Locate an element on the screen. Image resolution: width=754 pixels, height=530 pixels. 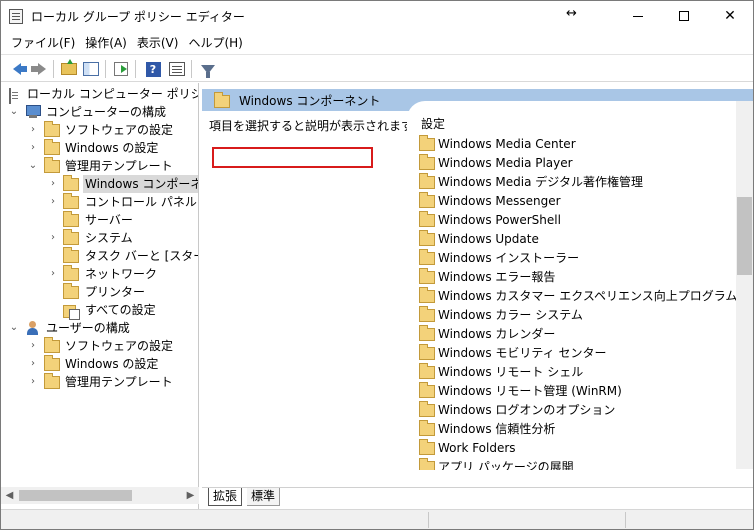
list-item: Windows カレンダー is located at coordinates (577, 334).